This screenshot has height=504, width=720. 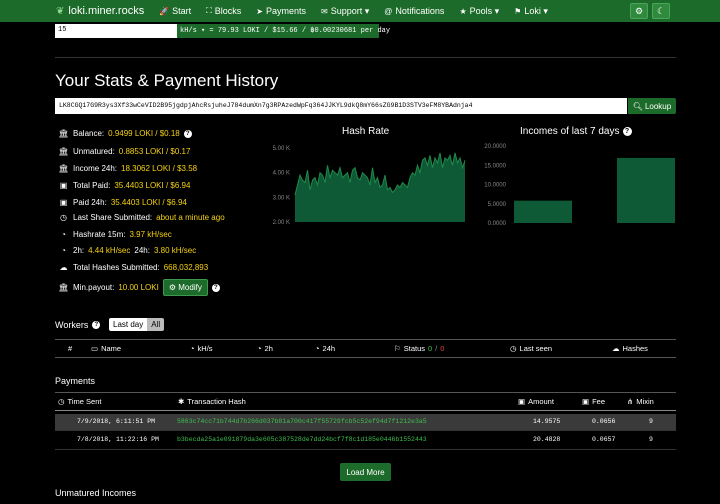 What do you see at coordinates (495, 147) in the screenshot?
I see `y-tick-label: 20.0000` at bounding box center [495, 147].